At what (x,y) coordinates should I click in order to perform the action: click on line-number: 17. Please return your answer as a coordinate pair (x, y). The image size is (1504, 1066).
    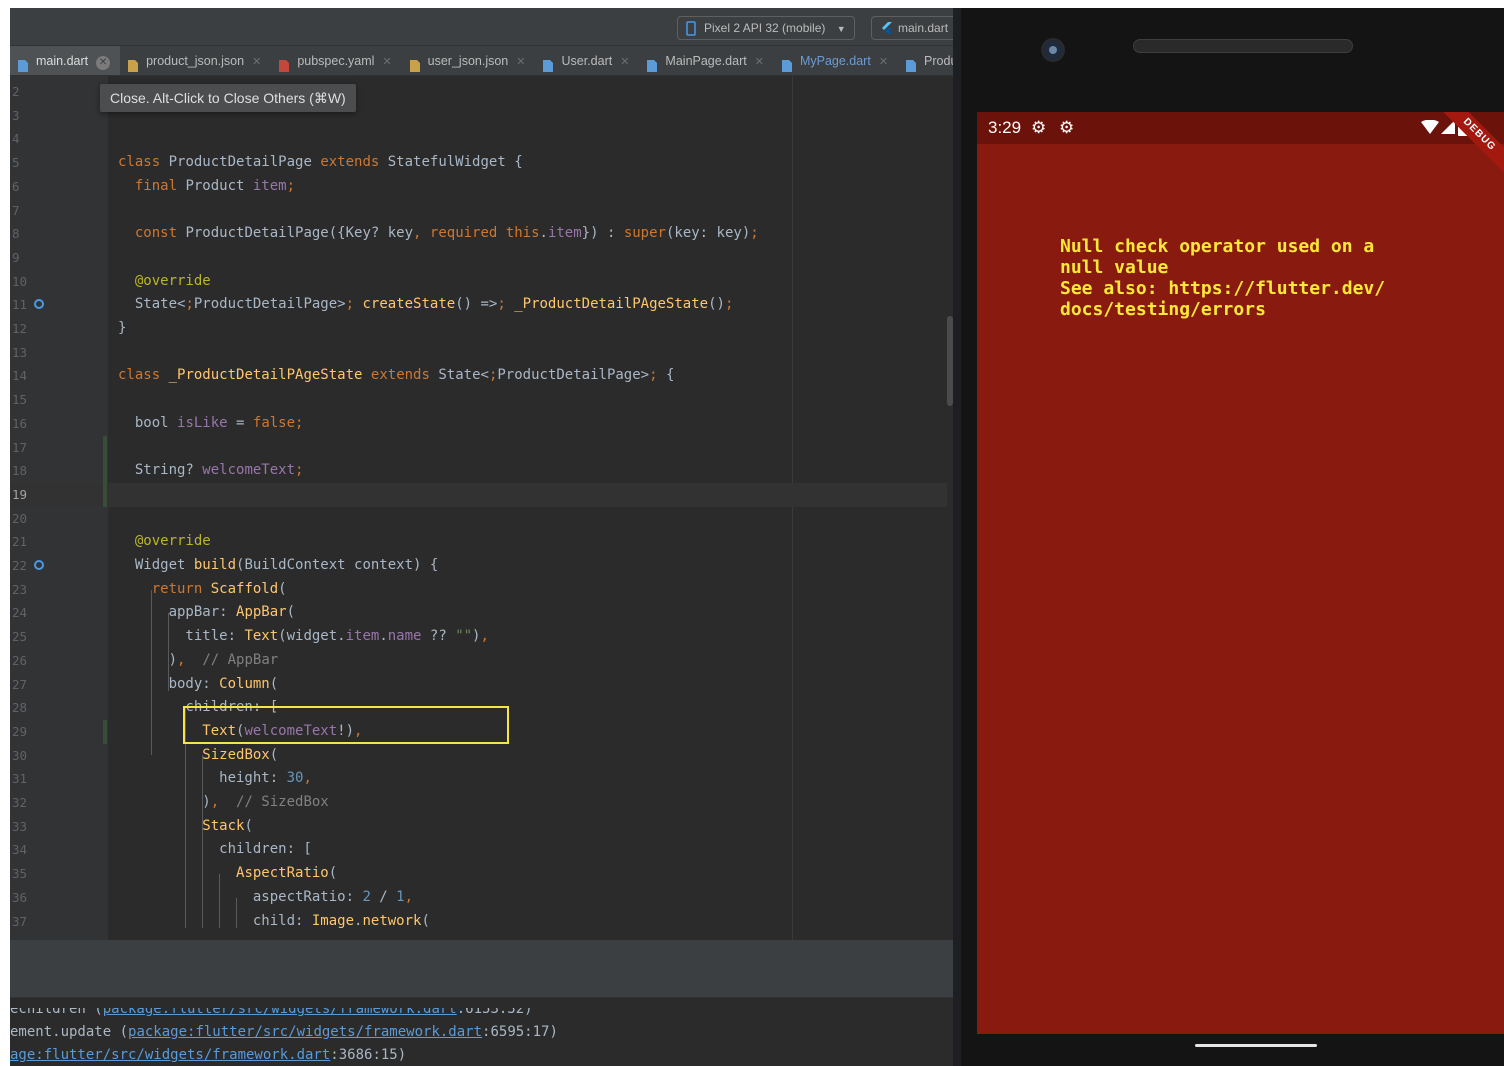
    Looking at the image, I should click on (20, 447).